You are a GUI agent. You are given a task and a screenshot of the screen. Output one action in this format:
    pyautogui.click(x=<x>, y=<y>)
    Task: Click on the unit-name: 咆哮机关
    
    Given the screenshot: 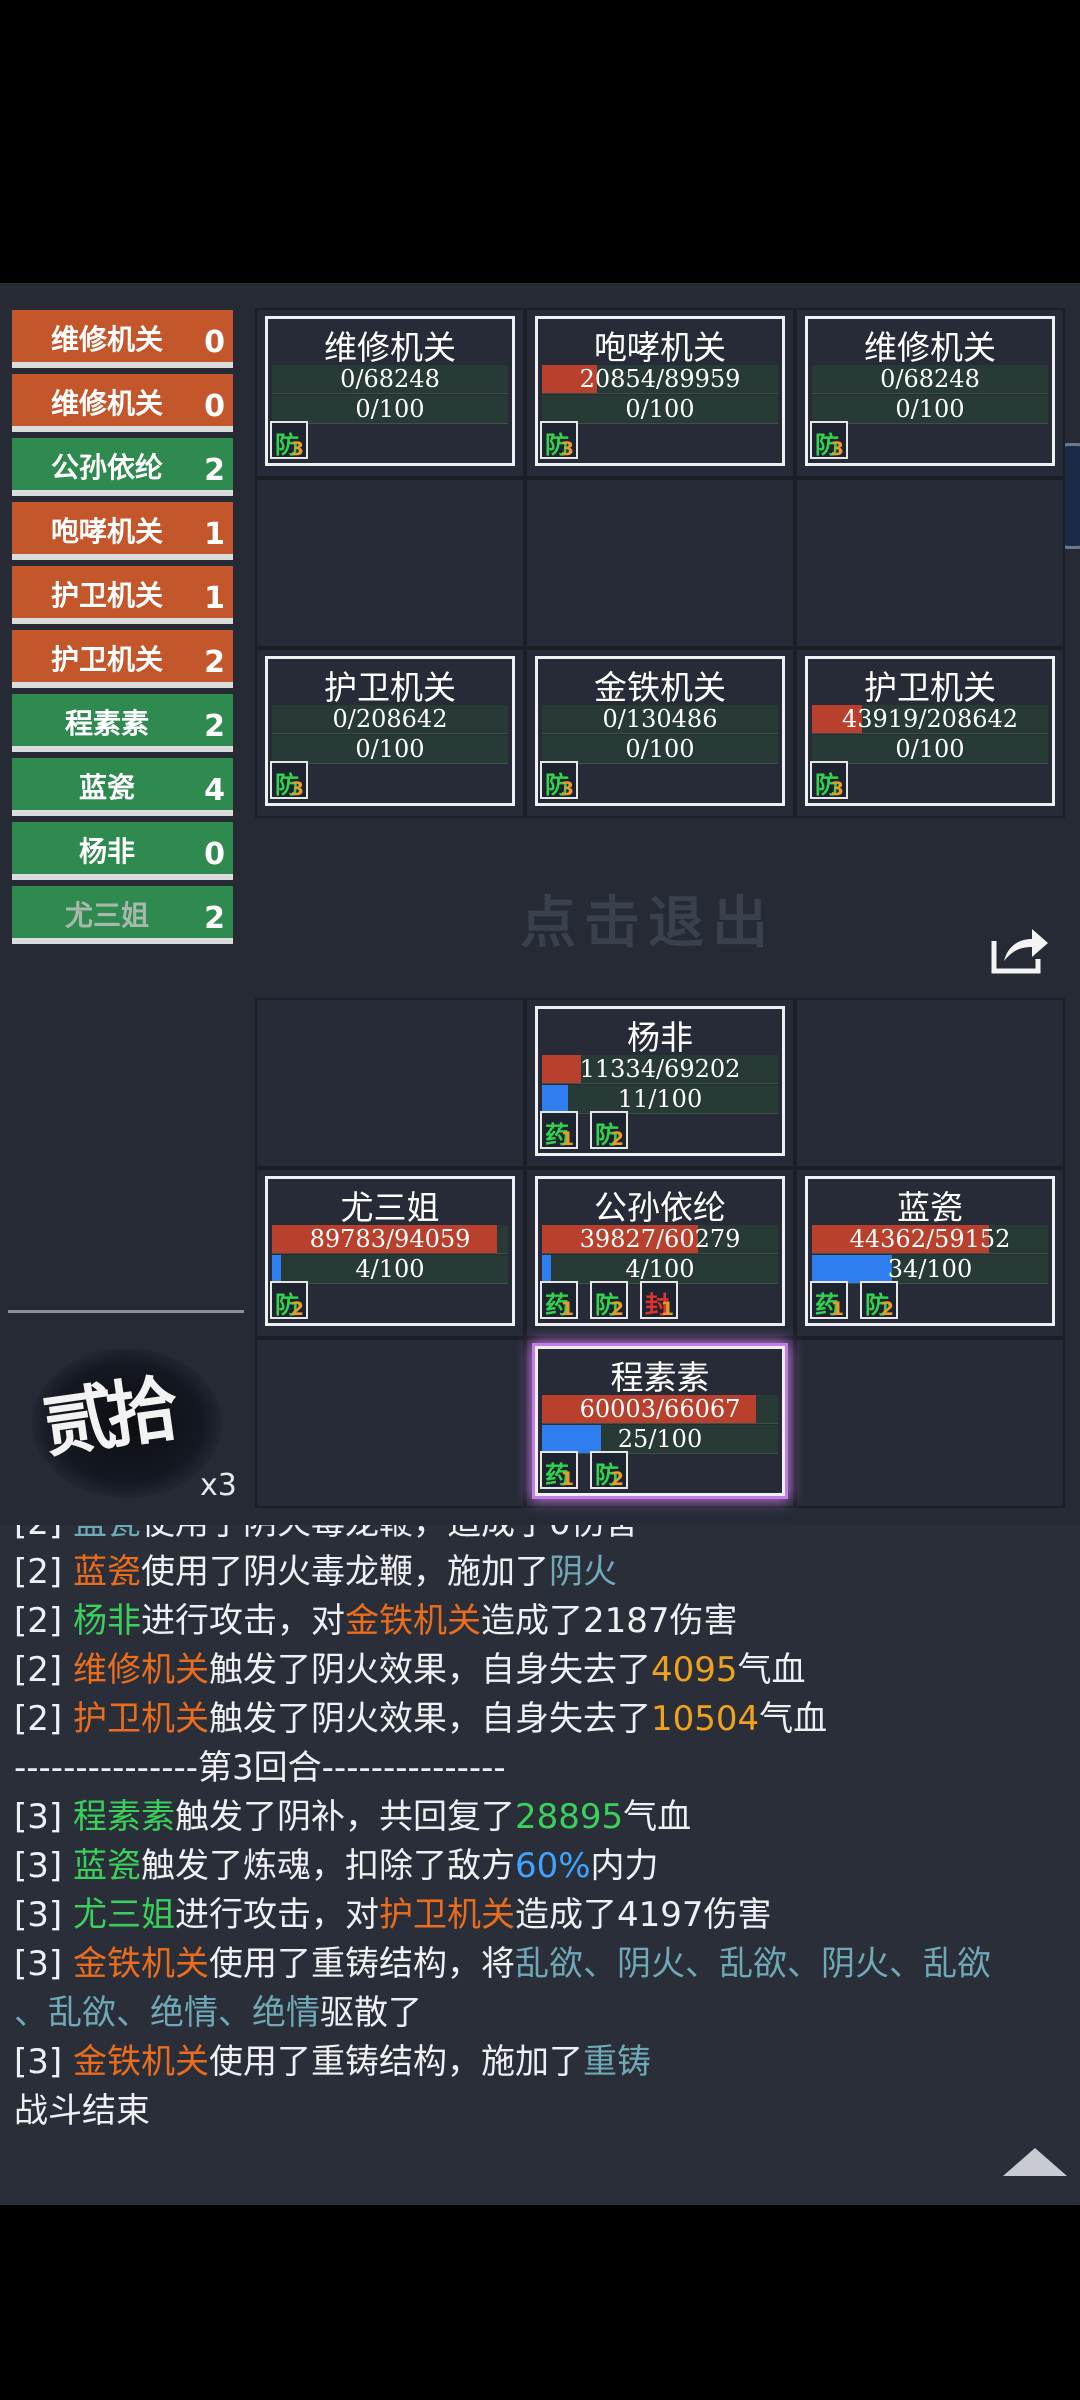 What is the action you would take?
    pyautogui.click(x=660, y=347)
    